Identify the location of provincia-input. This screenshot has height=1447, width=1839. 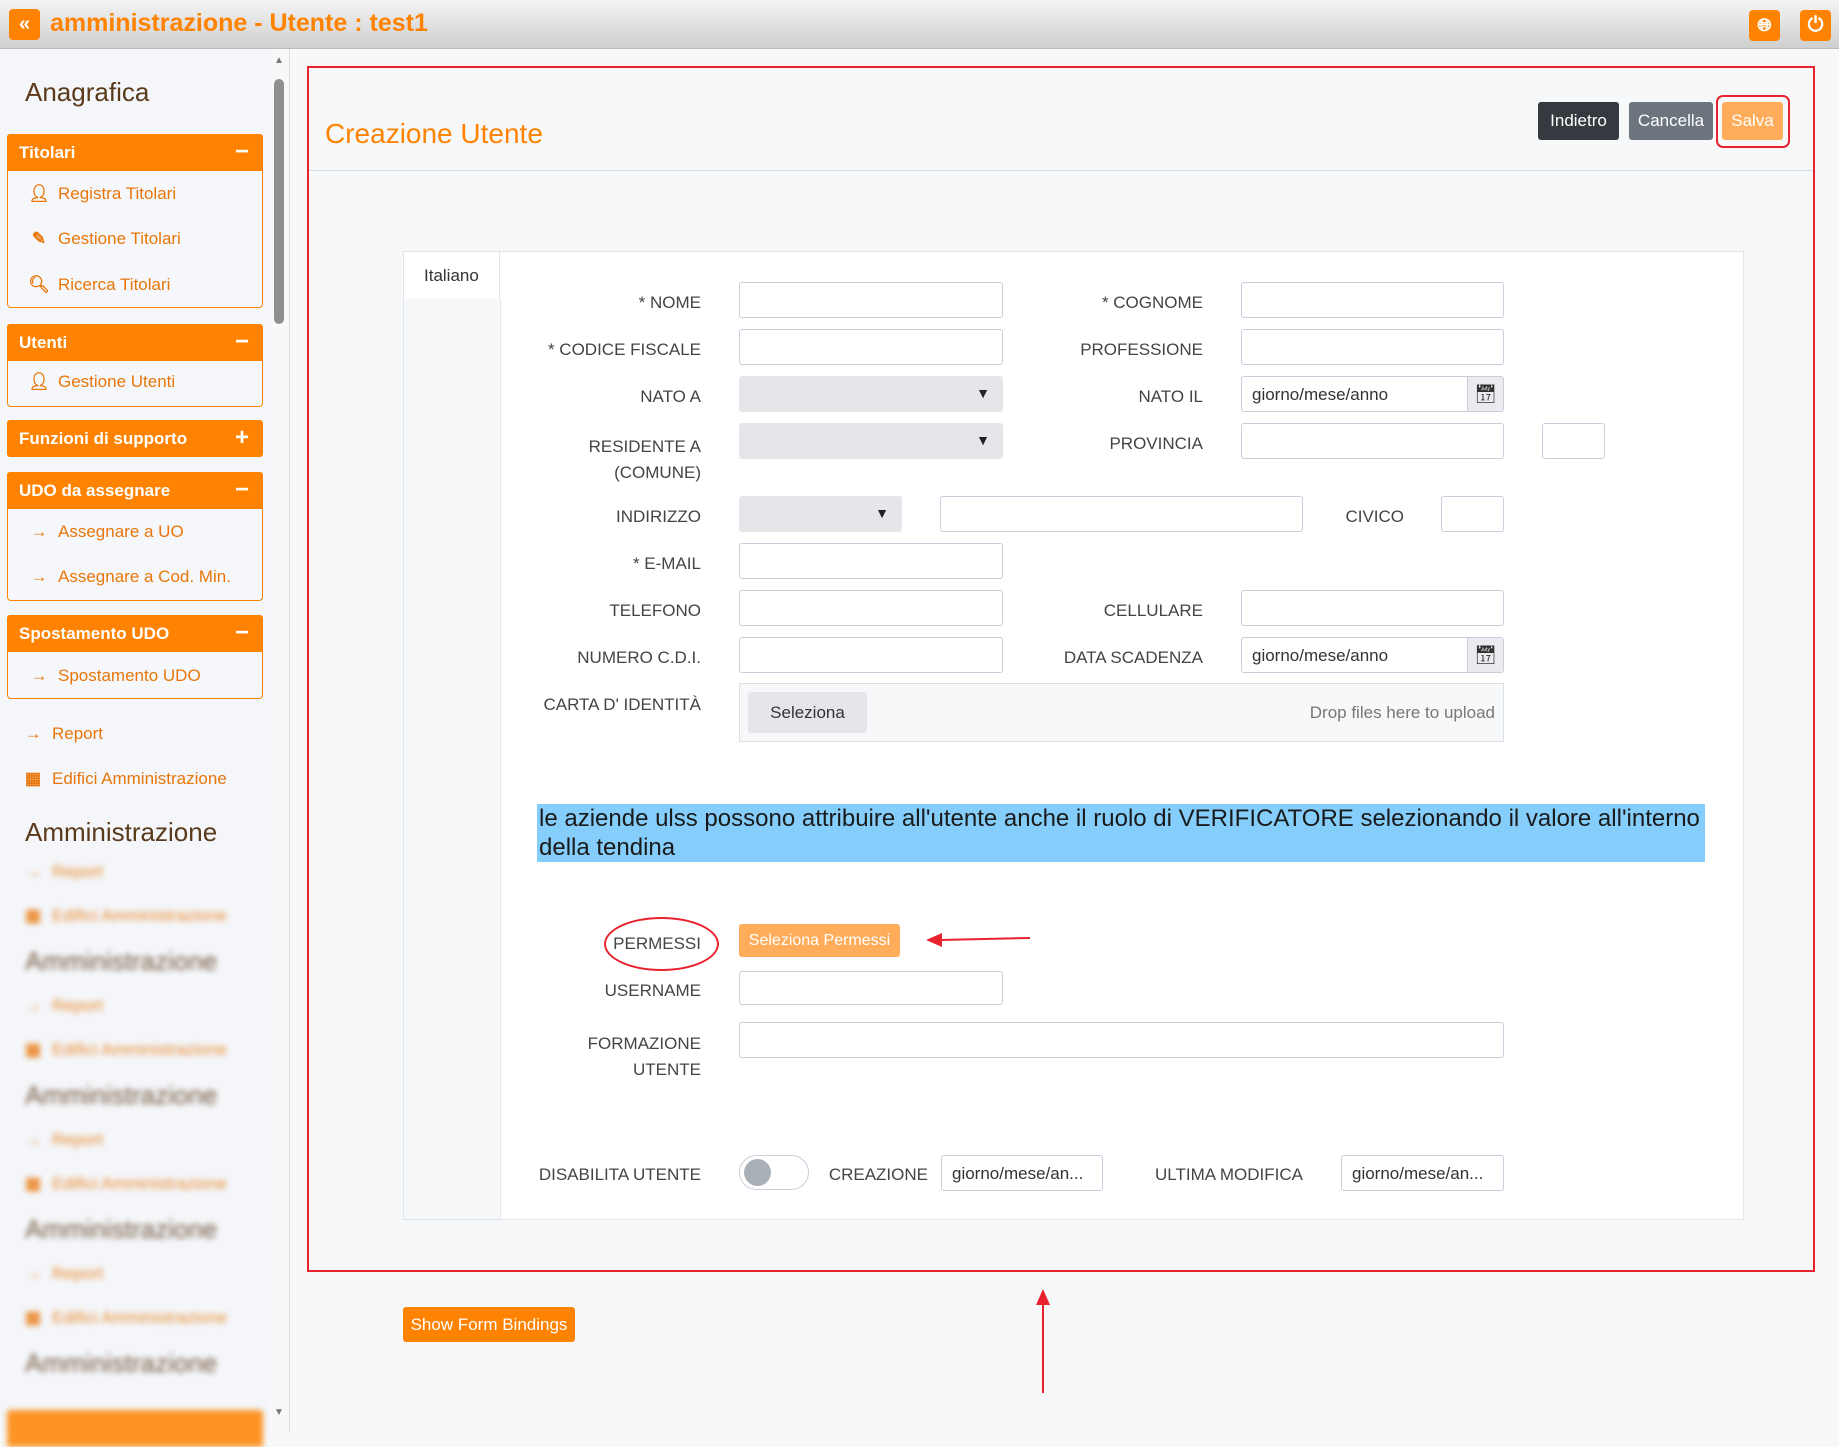
(1372, 441).